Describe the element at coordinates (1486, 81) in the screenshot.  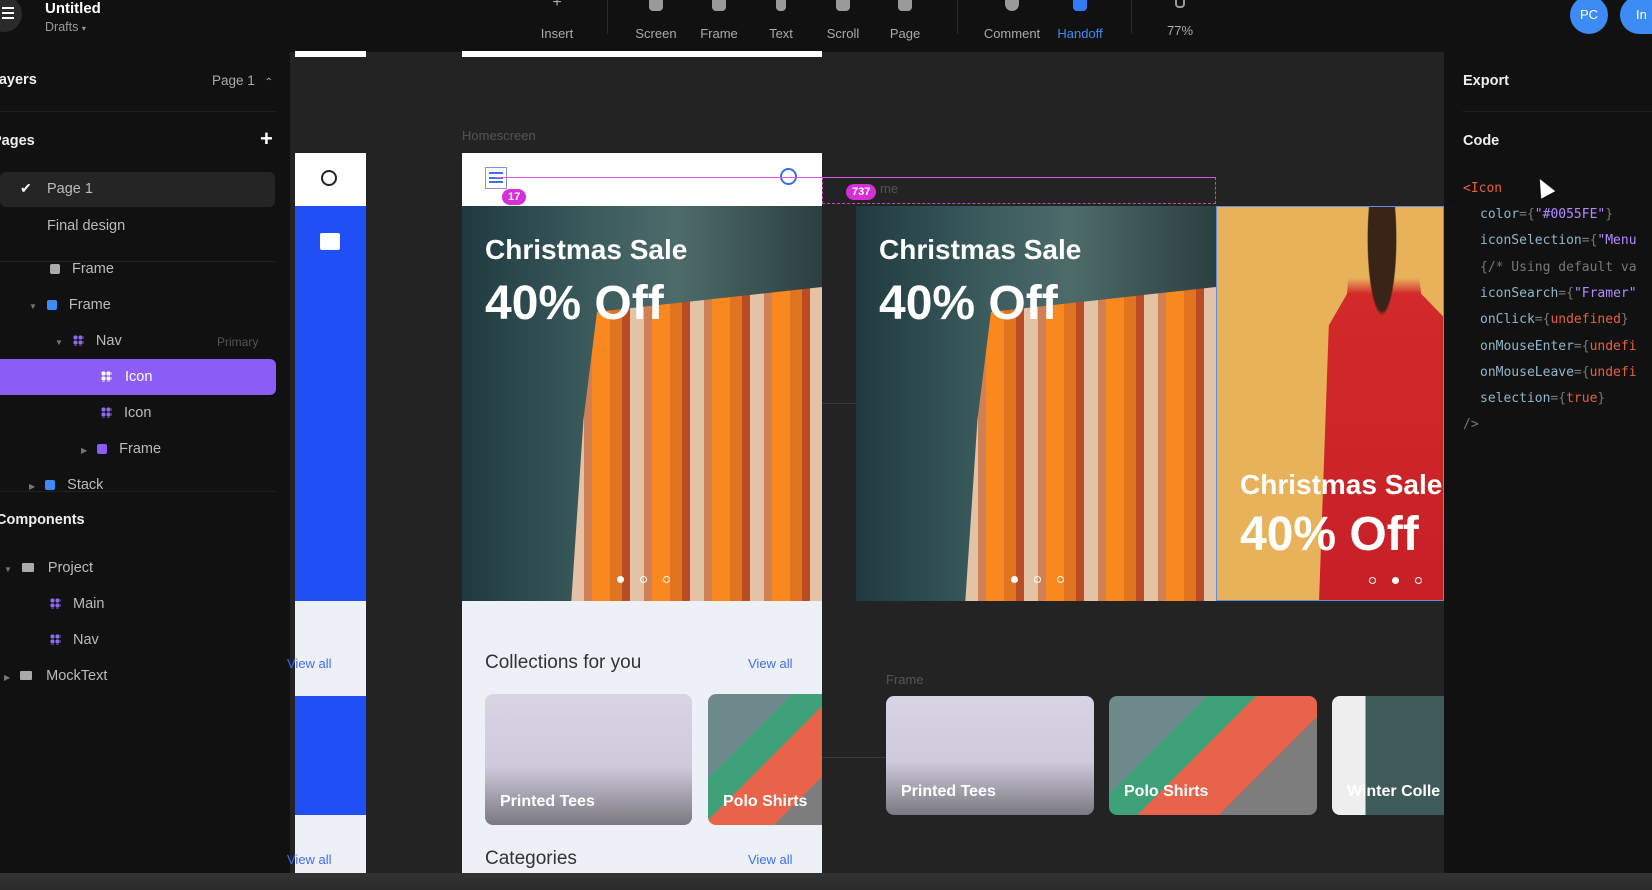
I see `export-heading: Export` at that location.